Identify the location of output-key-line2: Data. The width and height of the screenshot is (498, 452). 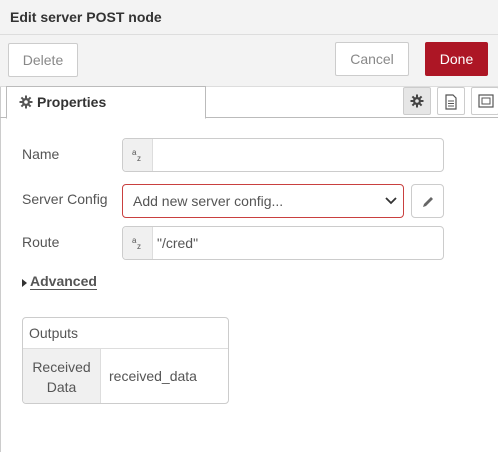
(61, 387).